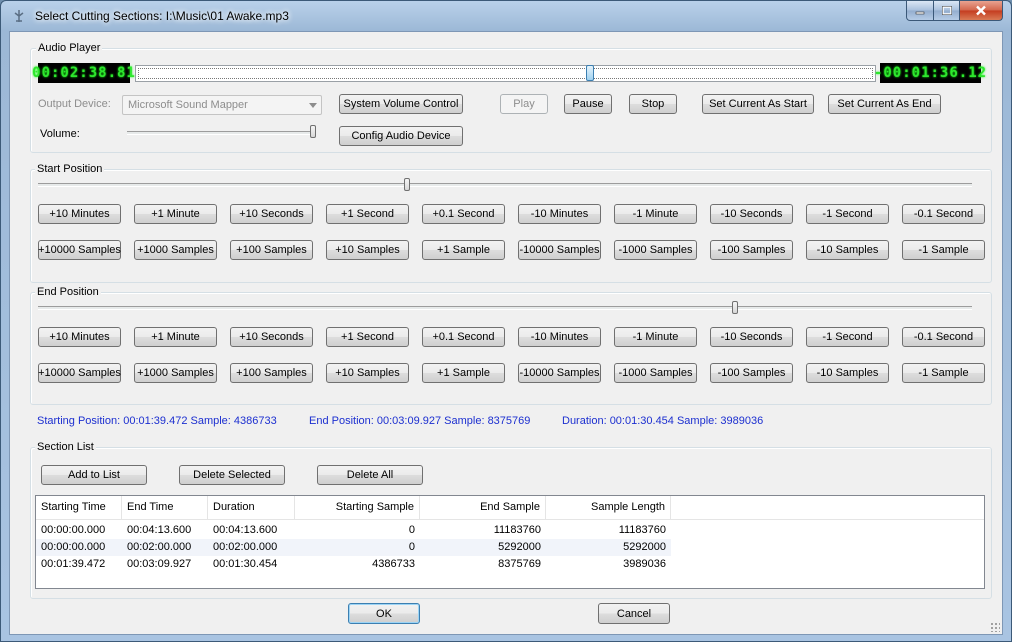 This screenshot has height=642, width=1012. What do you see at coordinates (251, 507) in the screenshot?
I see `column-header-duration: Duration` at bounding box center [251, 507].